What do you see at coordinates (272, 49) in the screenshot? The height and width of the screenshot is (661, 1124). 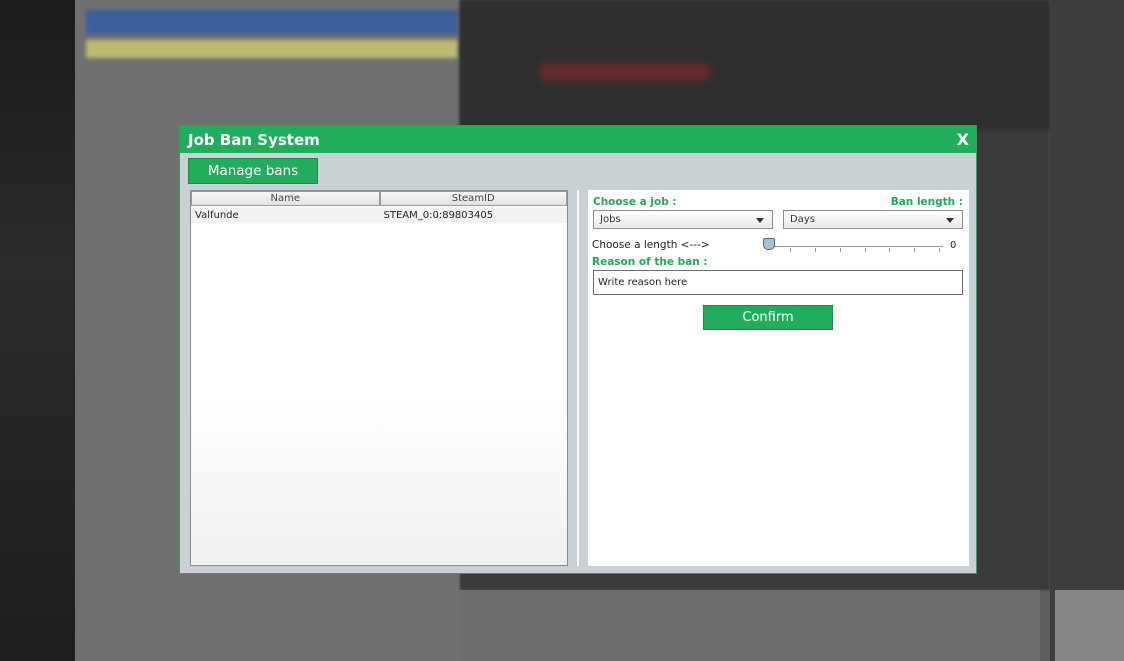 I see `background-blur-yellow` at bounding box center [272, 49].